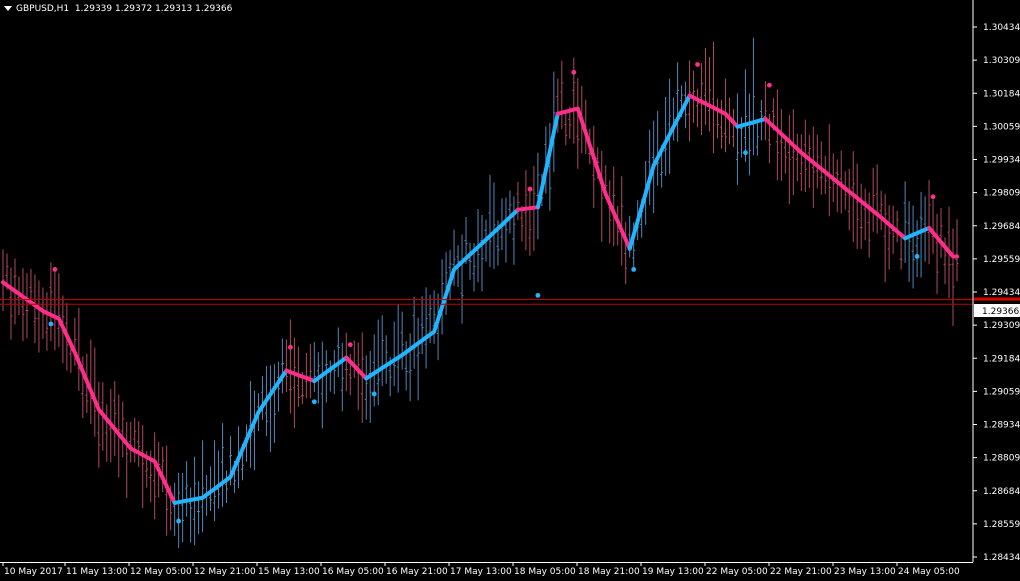 The image size is (1020, 581). What do you see at coordinates (1001, 426) in the screenshot?
I see `y-tick-label: 1.28934` at bounding box center [1001, 426].